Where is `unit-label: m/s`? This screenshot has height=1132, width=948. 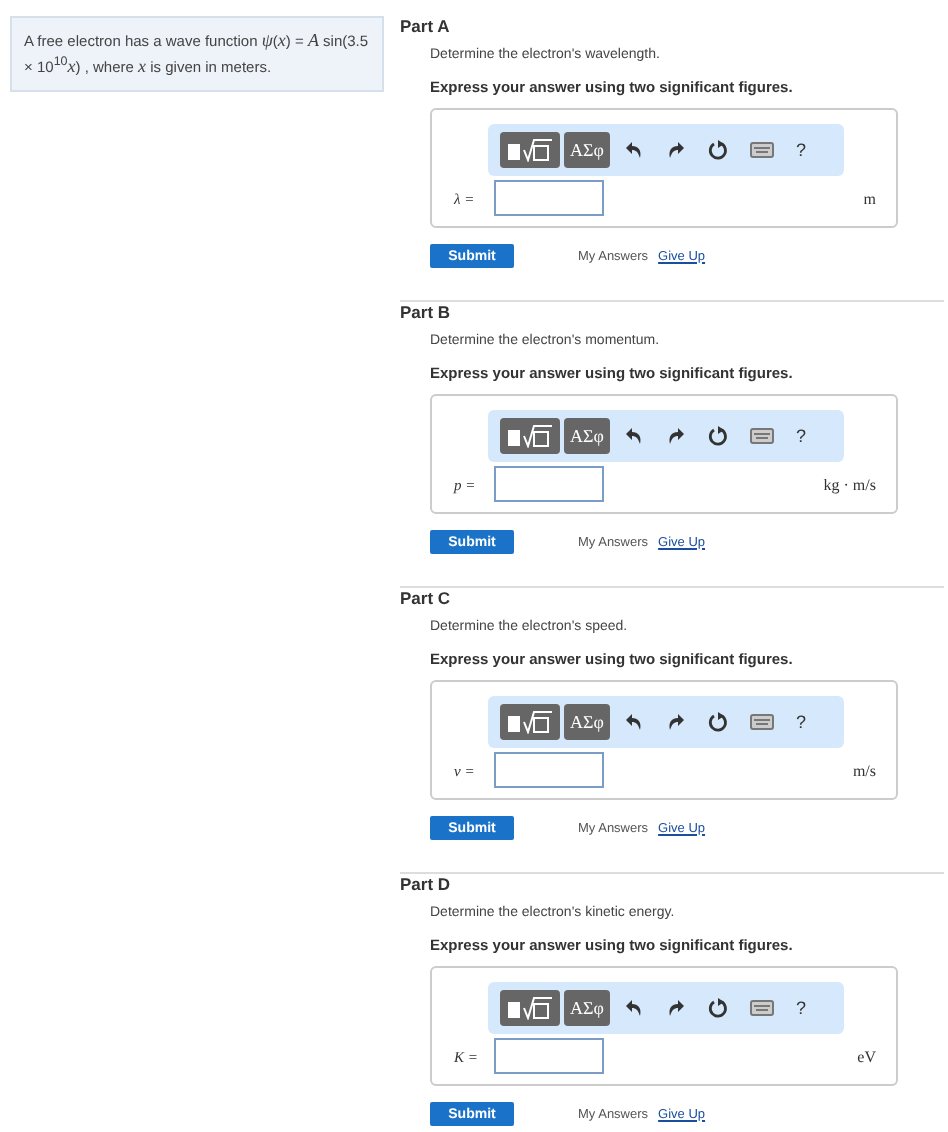 unit-label: m/s is located at coordinates (864, 770).